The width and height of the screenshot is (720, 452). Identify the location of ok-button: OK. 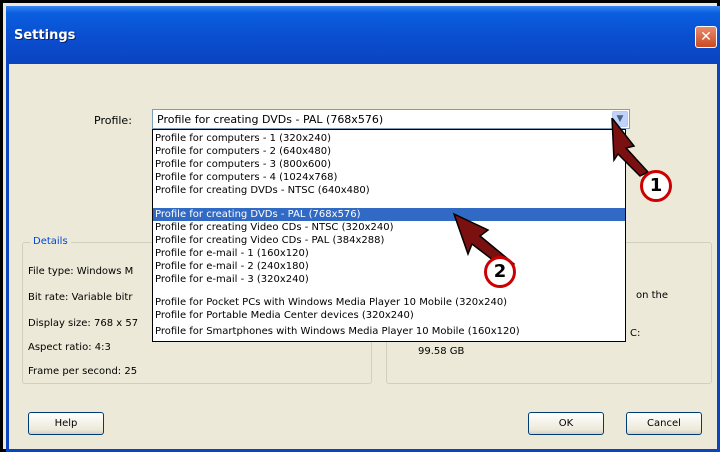
(566, 423).